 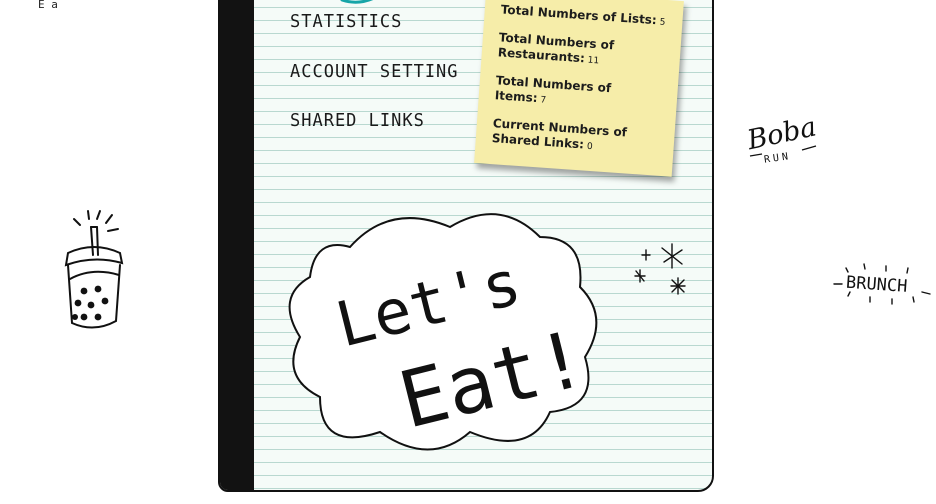 What do you see at coordinates (92, 272) in the screenshot?
I see `boba-cup-illustration` at bounding box center [92, 272].